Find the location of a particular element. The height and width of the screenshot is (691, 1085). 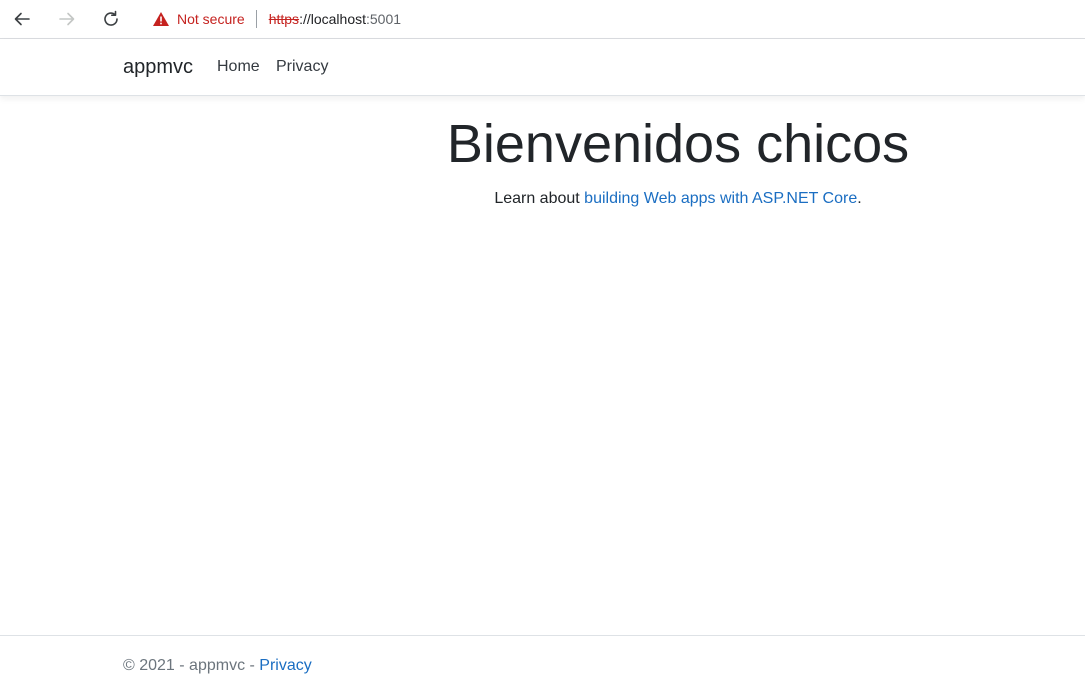

browser-toolbar: Not secure https://localhost:5001 is located at coordinates (542, 19).